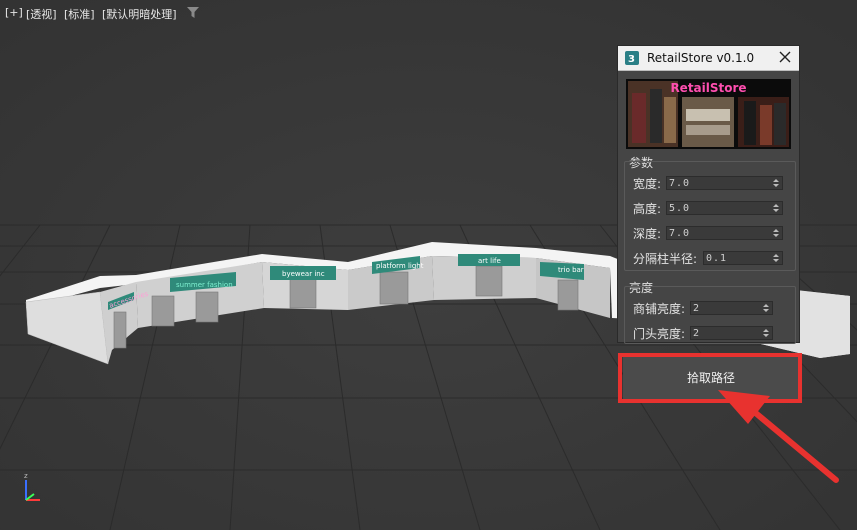  Describe the element at coordinates (701, 58) in the screenshot. I see `dialog-title: RetailStore v0.1.0` at that location.